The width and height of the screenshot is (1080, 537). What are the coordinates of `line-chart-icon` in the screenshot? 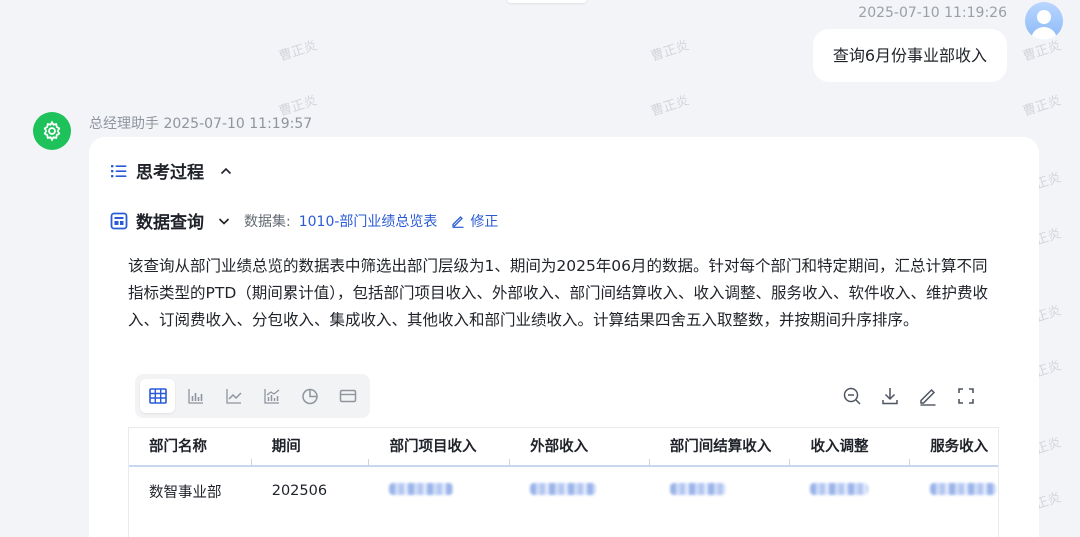 It's located at (233, 396).